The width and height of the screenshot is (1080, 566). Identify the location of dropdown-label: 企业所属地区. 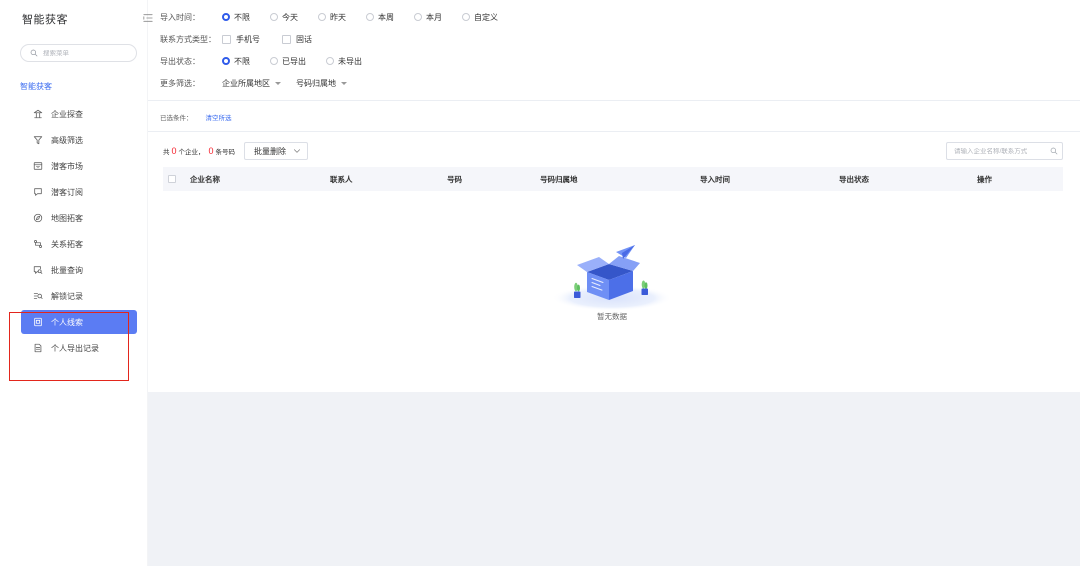
(246, 83).